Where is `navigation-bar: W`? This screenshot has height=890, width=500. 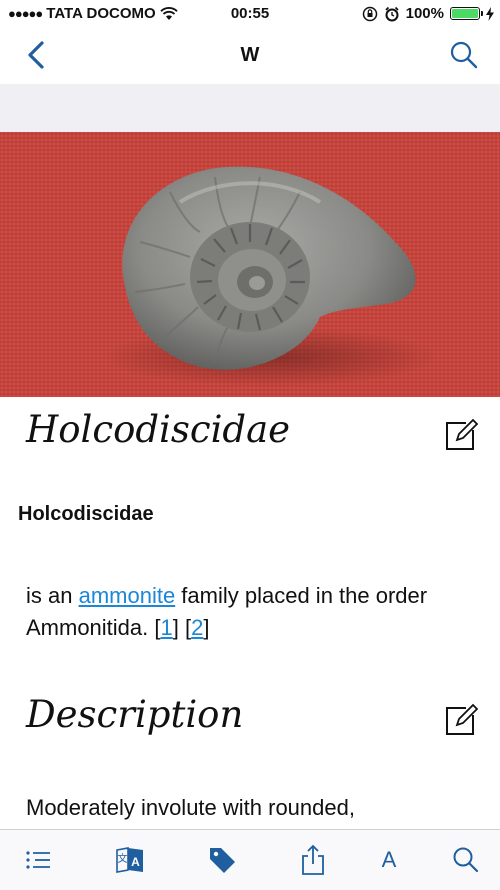 navigation-bar: W is located at coordinates (250, 56).